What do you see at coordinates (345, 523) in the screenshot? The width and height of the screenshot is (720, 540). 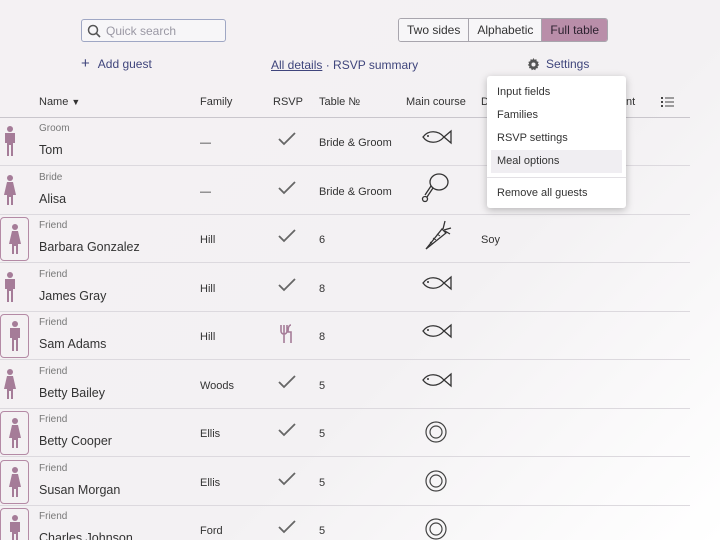 I see `guest-row: Friend Charles Johnson Ford 5` at bounding box center [345, 523].